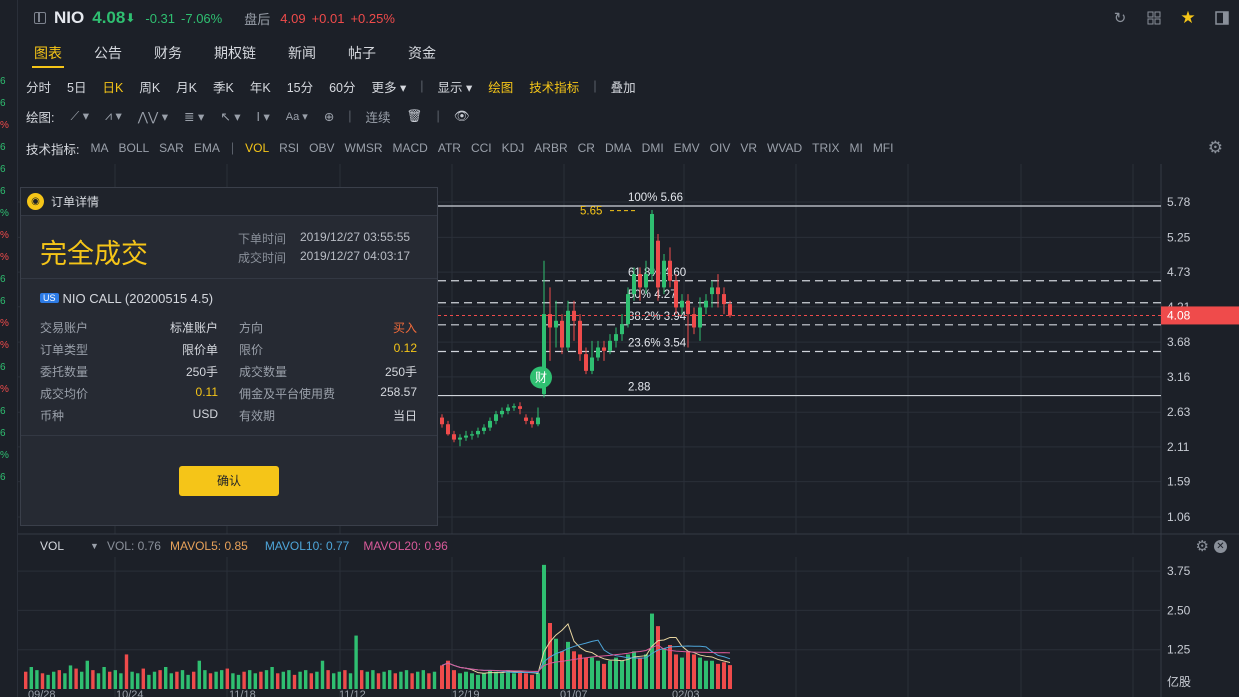  Describe the element at coordinates (554, 86) in the screenshot. I see `indicators-toggle: 技术指标` at that location.